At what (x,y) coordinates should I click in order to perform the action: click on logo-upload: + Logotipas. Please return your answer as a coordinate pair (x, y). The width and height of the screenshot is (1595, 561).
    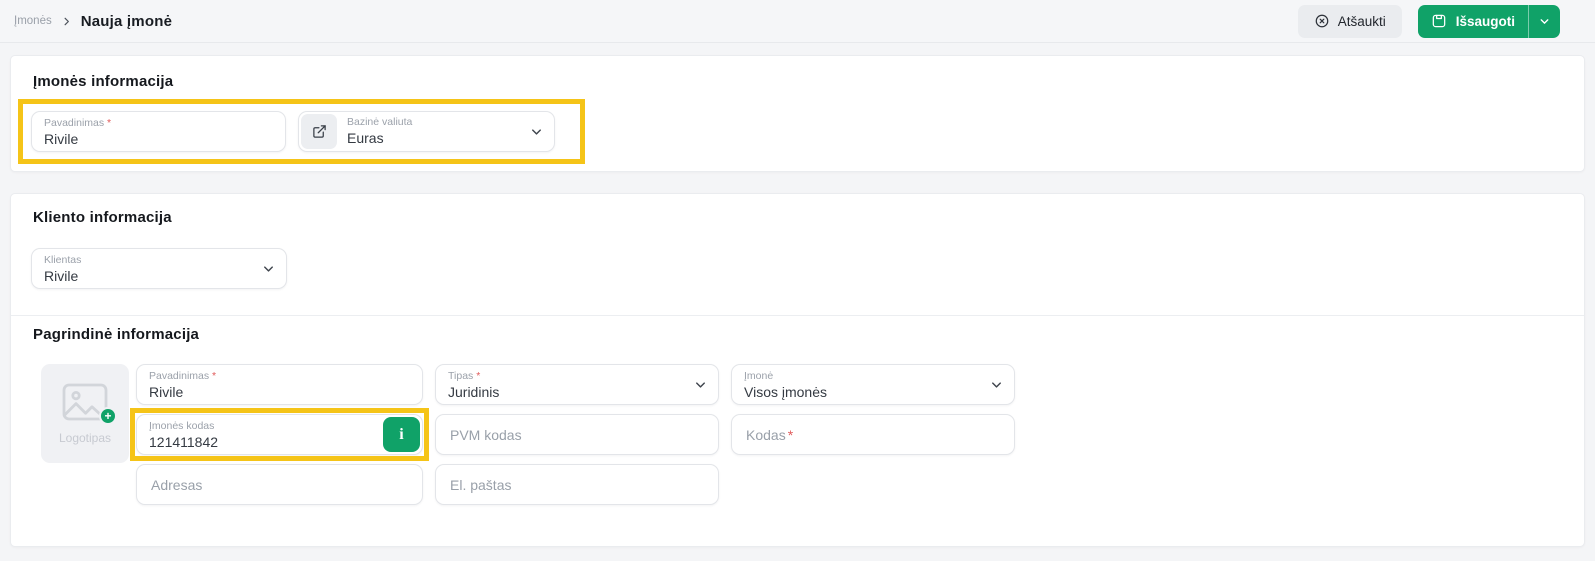
    Looking at the image, I should click on (85, 413).